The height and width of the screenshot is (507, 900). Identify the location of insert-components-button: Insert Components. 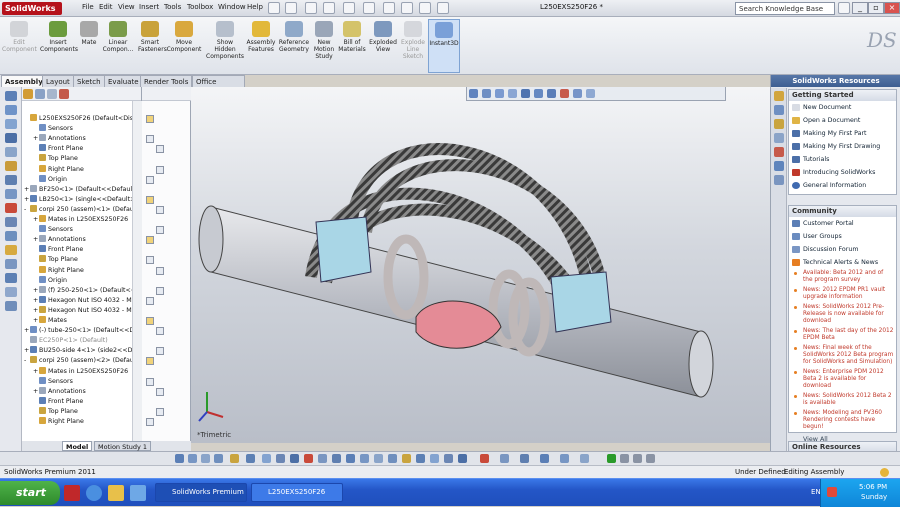
(59, 46).